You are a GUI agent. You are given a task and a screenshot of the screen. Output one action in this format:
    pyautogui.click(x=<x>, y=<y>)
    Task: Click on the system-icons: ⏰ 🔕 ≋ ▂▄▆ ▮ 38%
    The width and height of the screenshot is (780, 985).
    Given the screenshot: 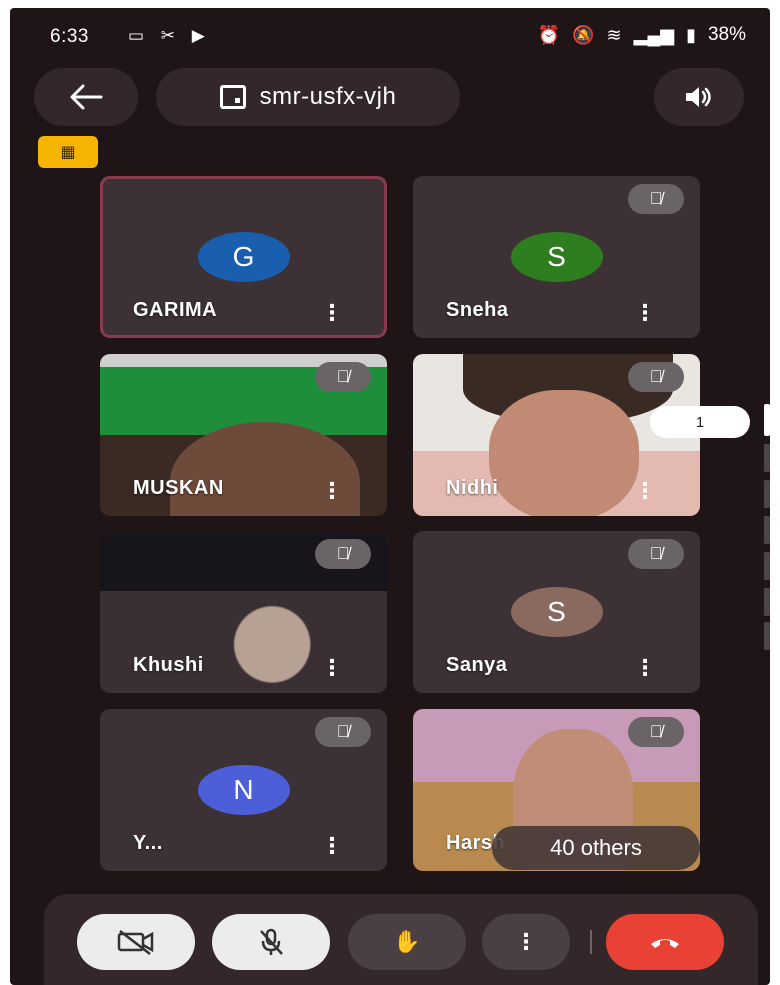 What is the action you would take?
    pyautogui.click(x=642, y=35)
    